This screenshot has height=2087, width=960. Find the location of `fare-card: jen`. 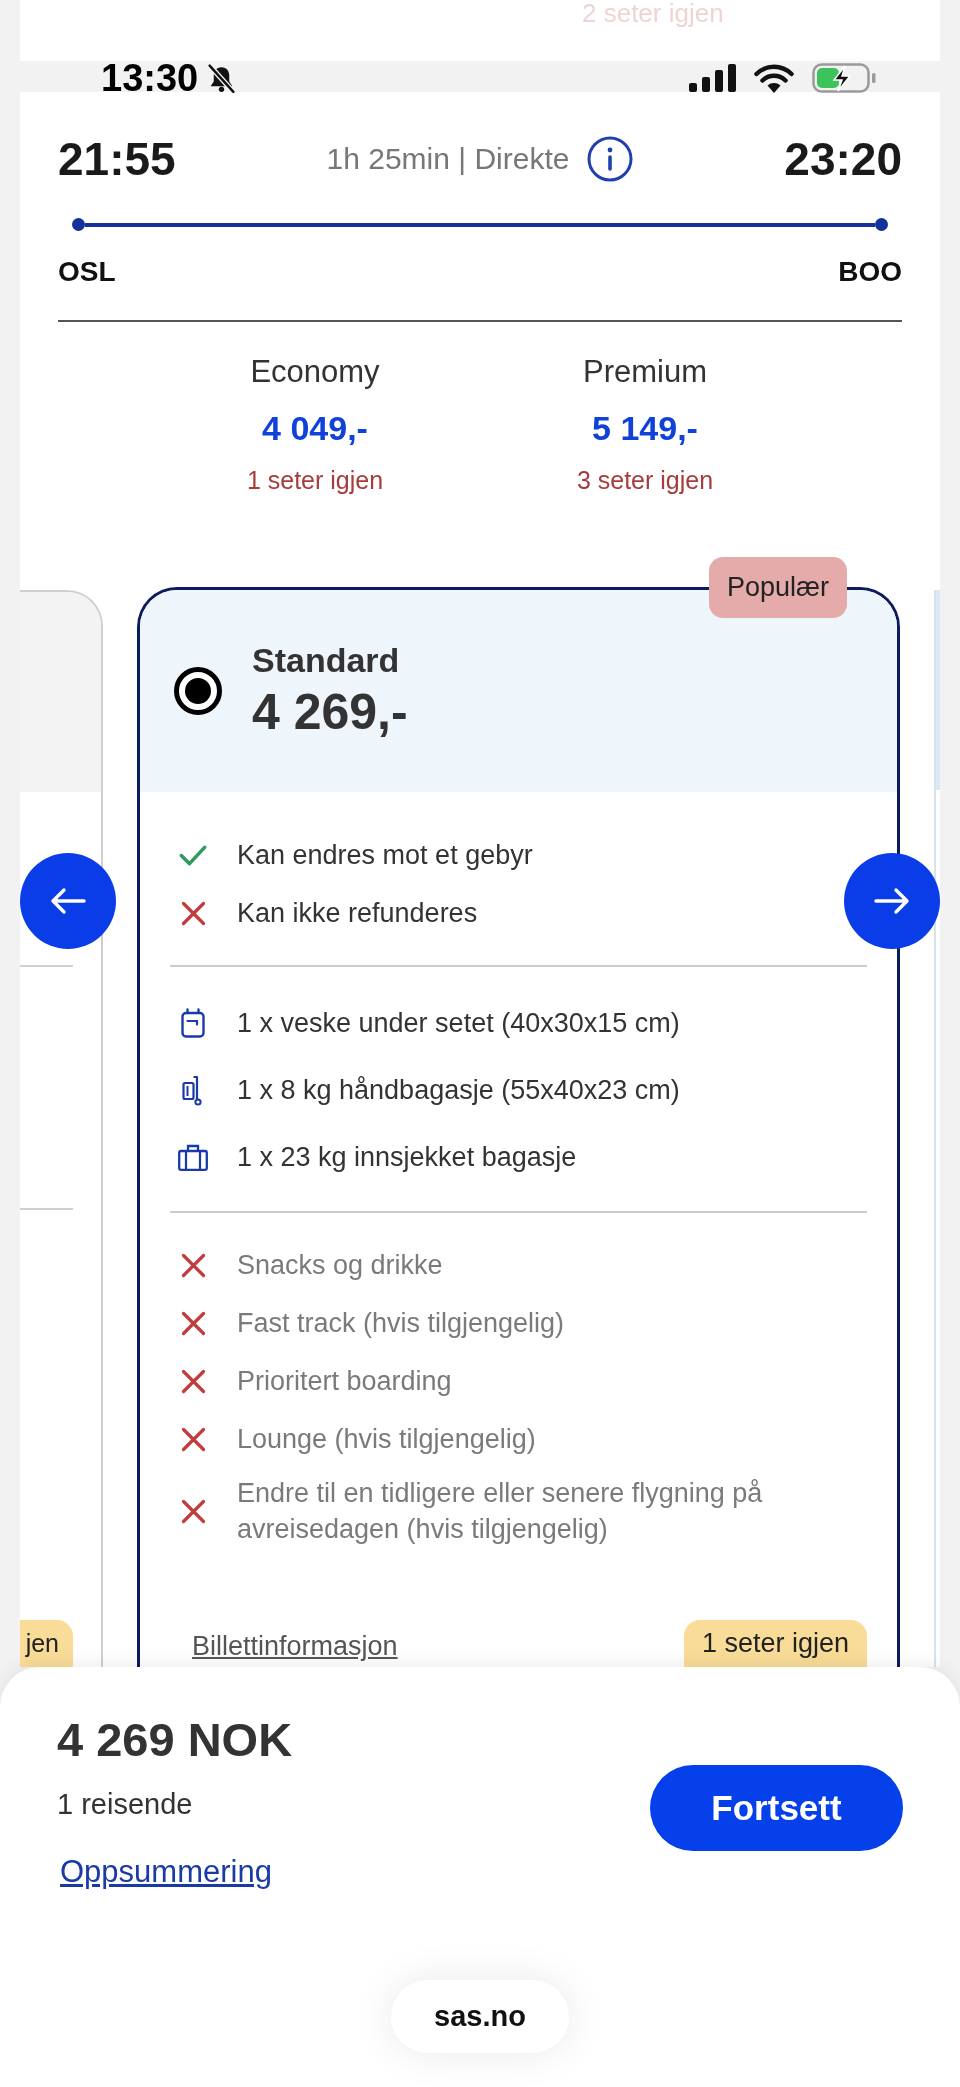

fare-card: jen is located at coordinates (61, 1128).